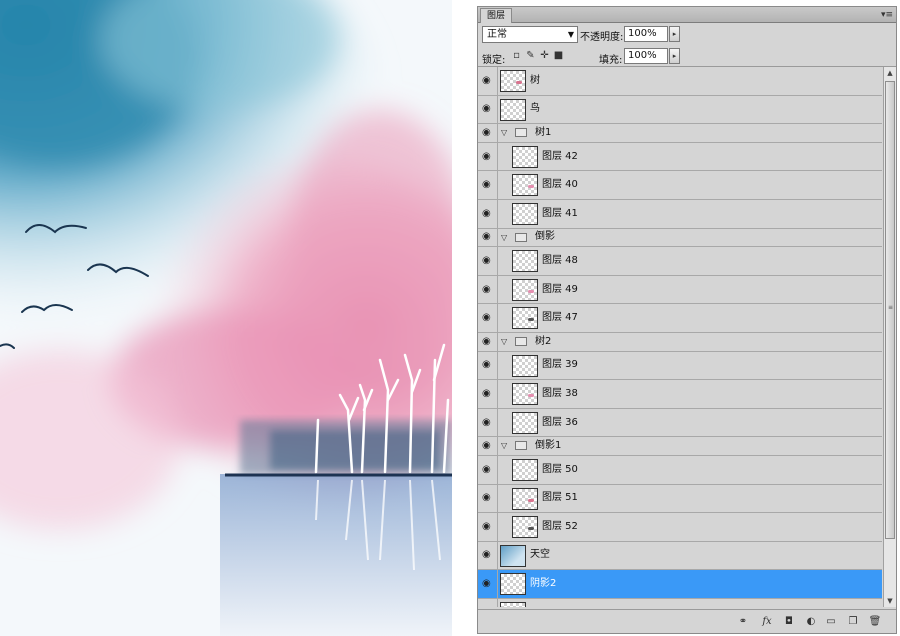  Describe the element at coordinates (535, 109) in the screenshot. I see `layer-name: 鸟` at that location.